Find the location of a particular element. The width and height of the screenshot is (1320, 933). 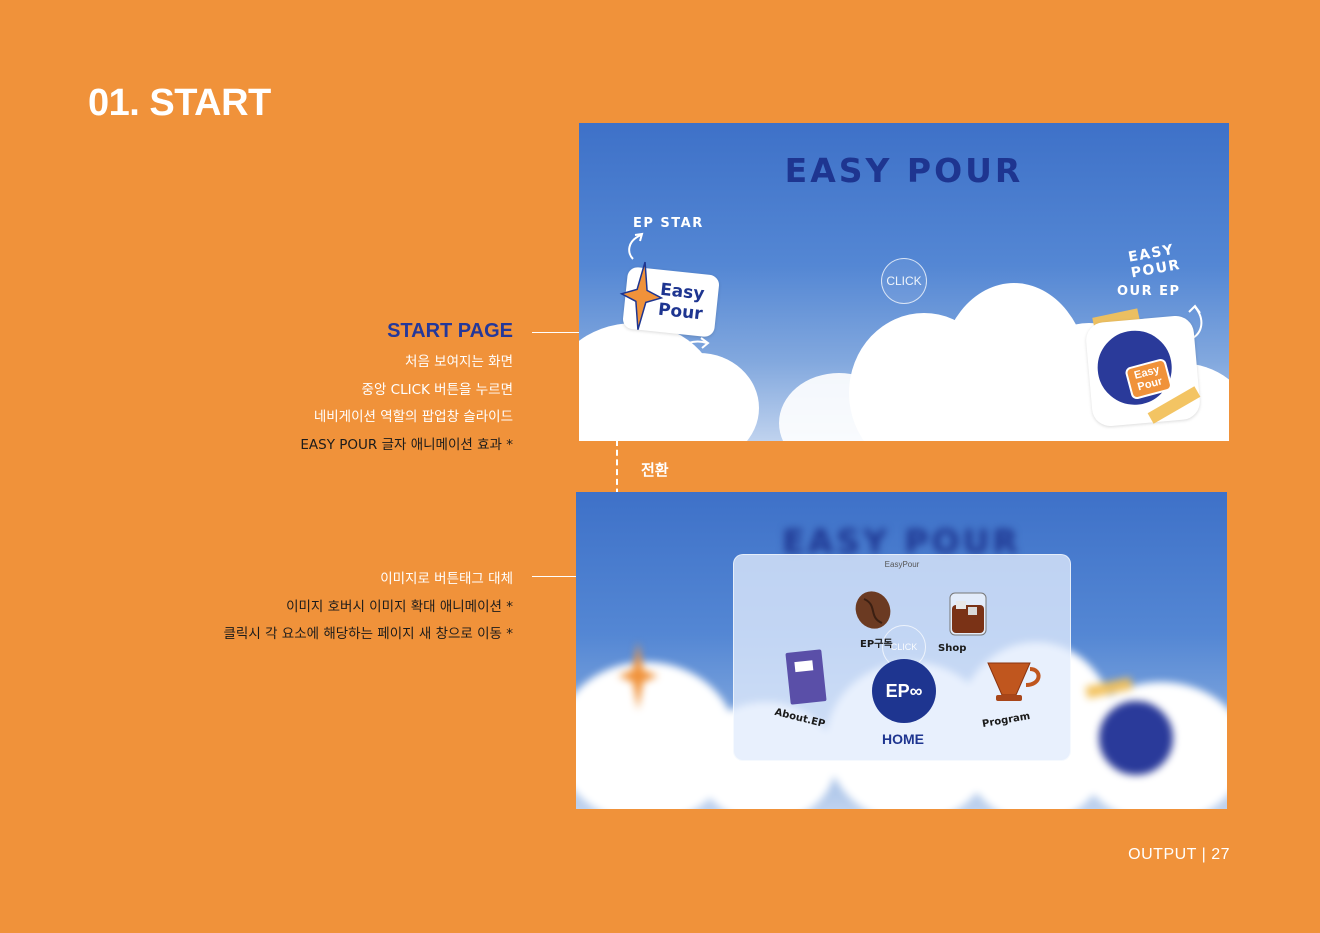

popup-annotation-line-2: 이미지 호버시 이미지 확대 애니메이션 * is located at coordinates (399, 606).